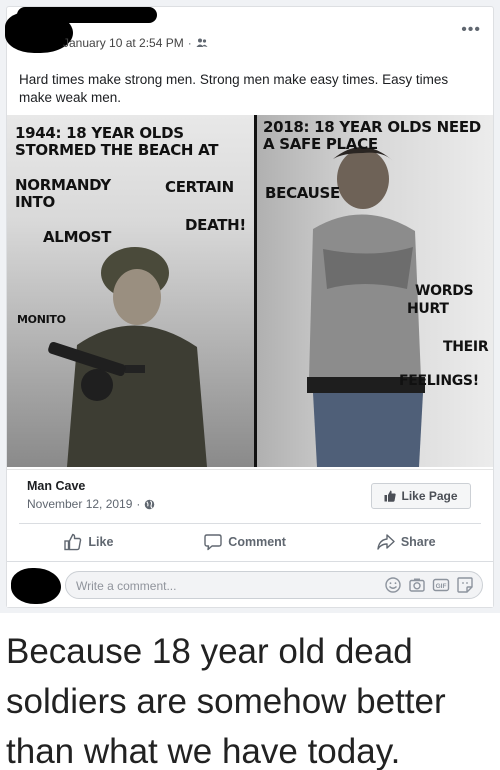 Image resolution: width=500 pixels, height=770 pixels. I want to click on meme-left-caption-5: death!, so click(215, 225).